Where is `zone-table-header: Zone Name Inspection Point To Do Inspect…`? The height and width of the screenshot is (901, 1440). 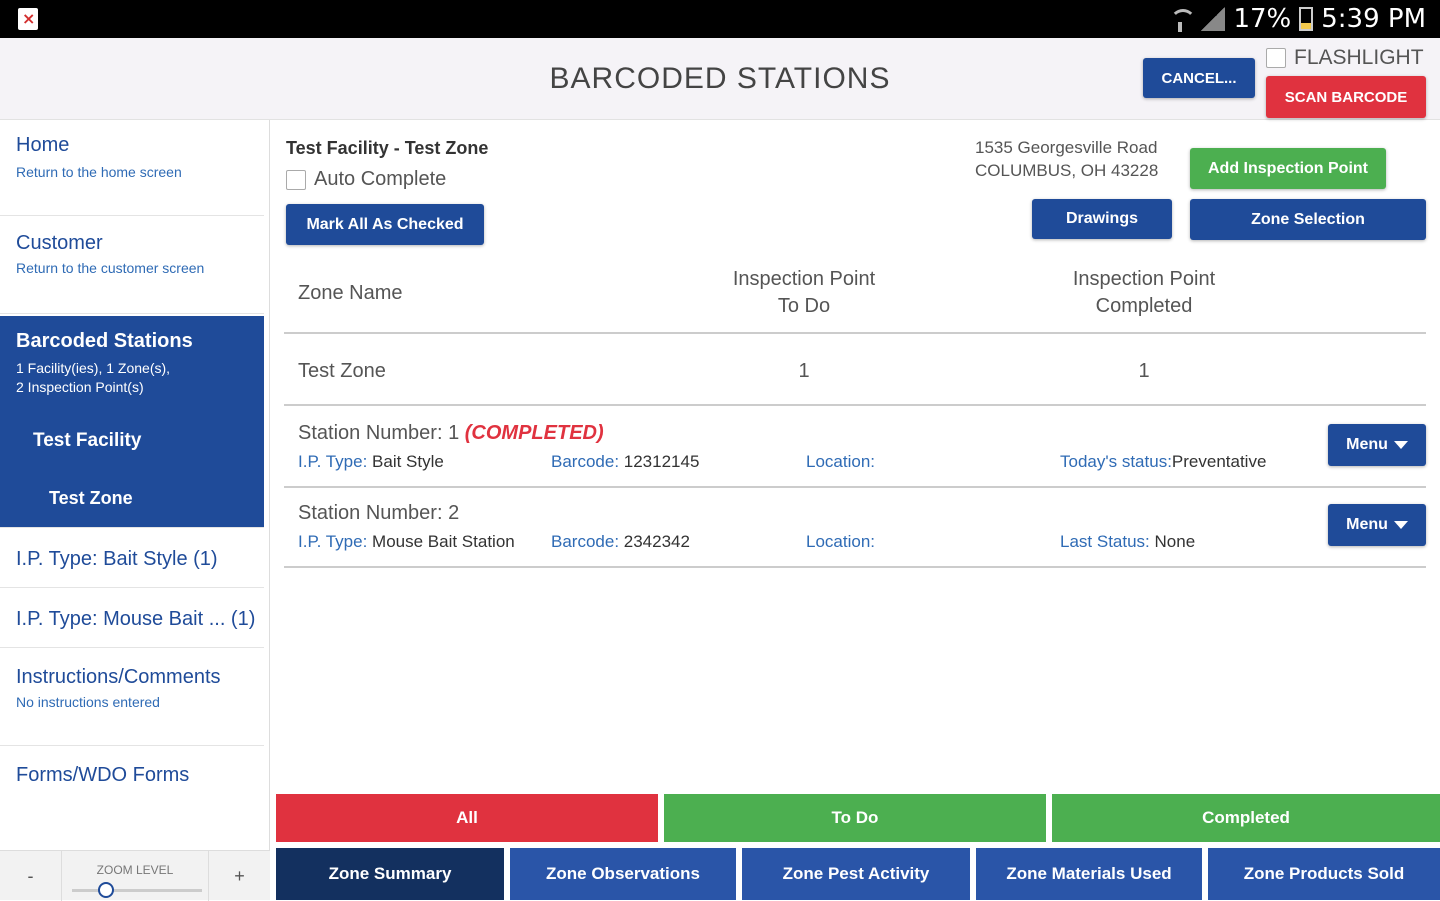 zone-table-header: Zone Name Inspection Point To Do Inspect… is located at coordinates (855, 296).